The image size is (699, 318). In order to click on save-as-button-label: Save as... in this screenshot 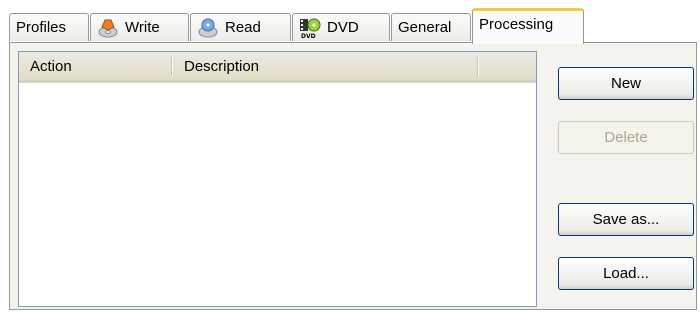, I will do `click(626, 219)`.